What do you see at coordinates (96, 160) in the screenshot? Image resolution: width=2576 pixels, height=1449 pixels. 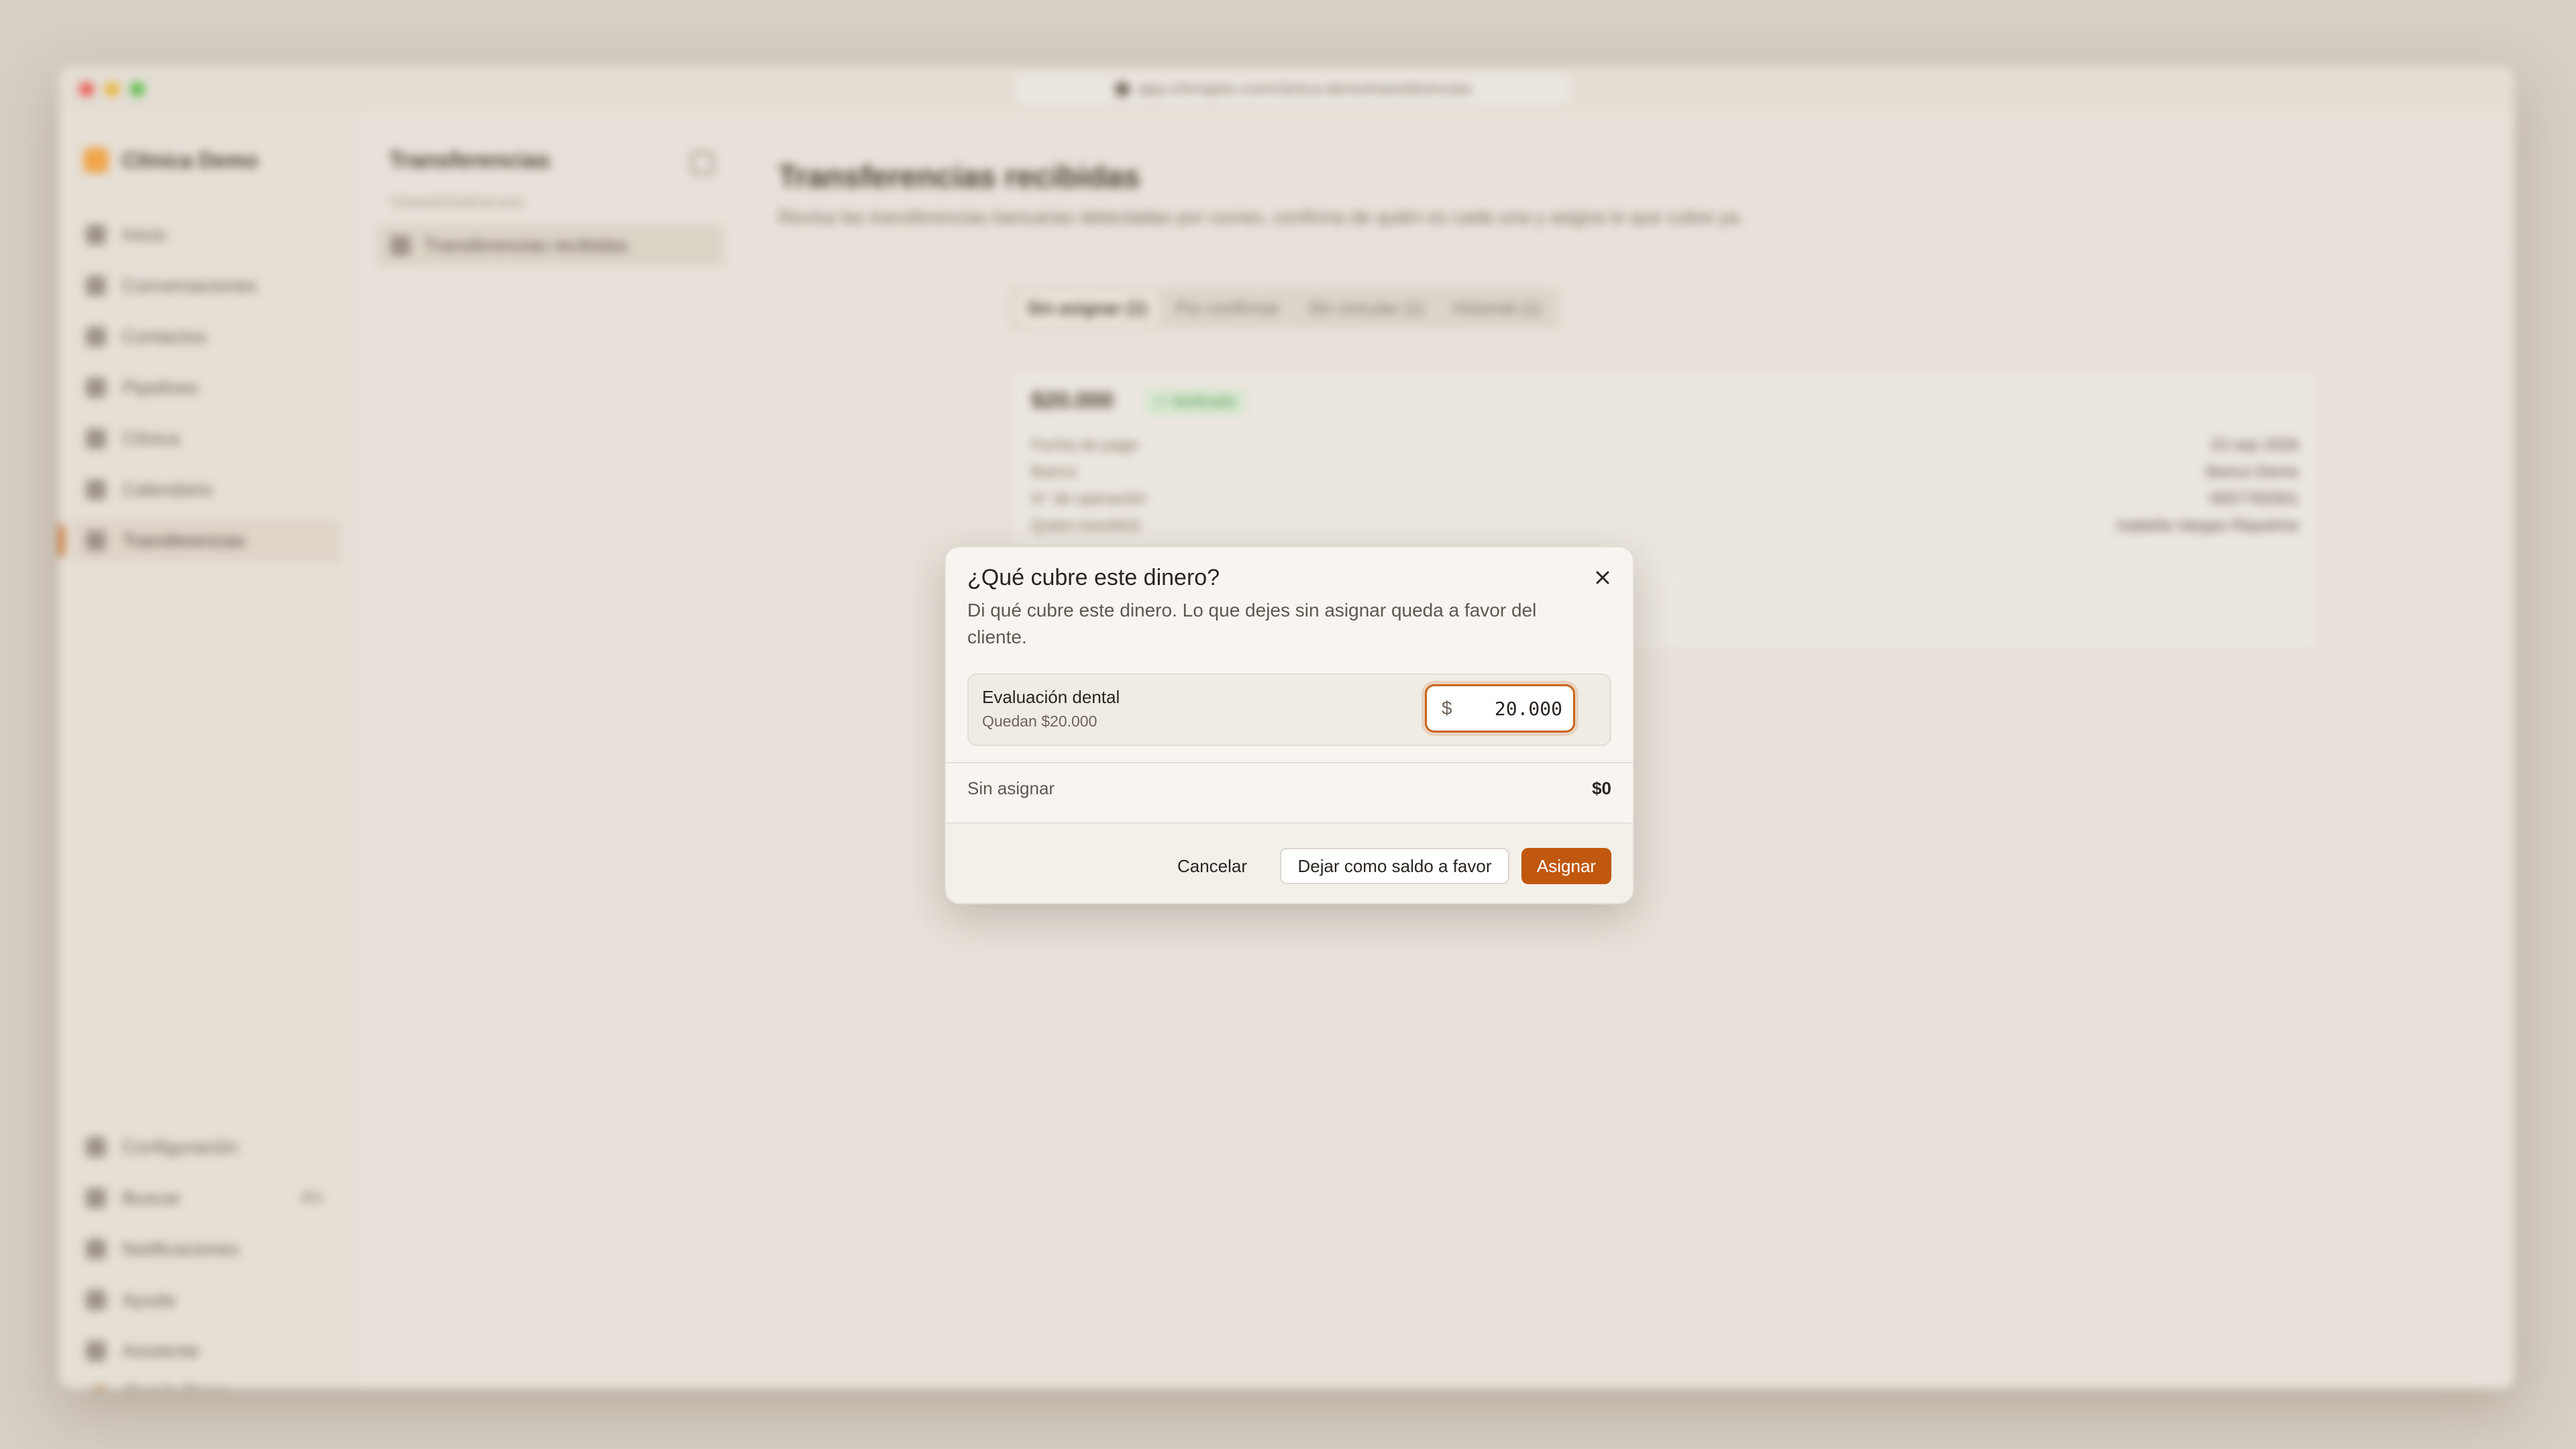 I see `brand-logo-icon` at bounding box center [96, 160].